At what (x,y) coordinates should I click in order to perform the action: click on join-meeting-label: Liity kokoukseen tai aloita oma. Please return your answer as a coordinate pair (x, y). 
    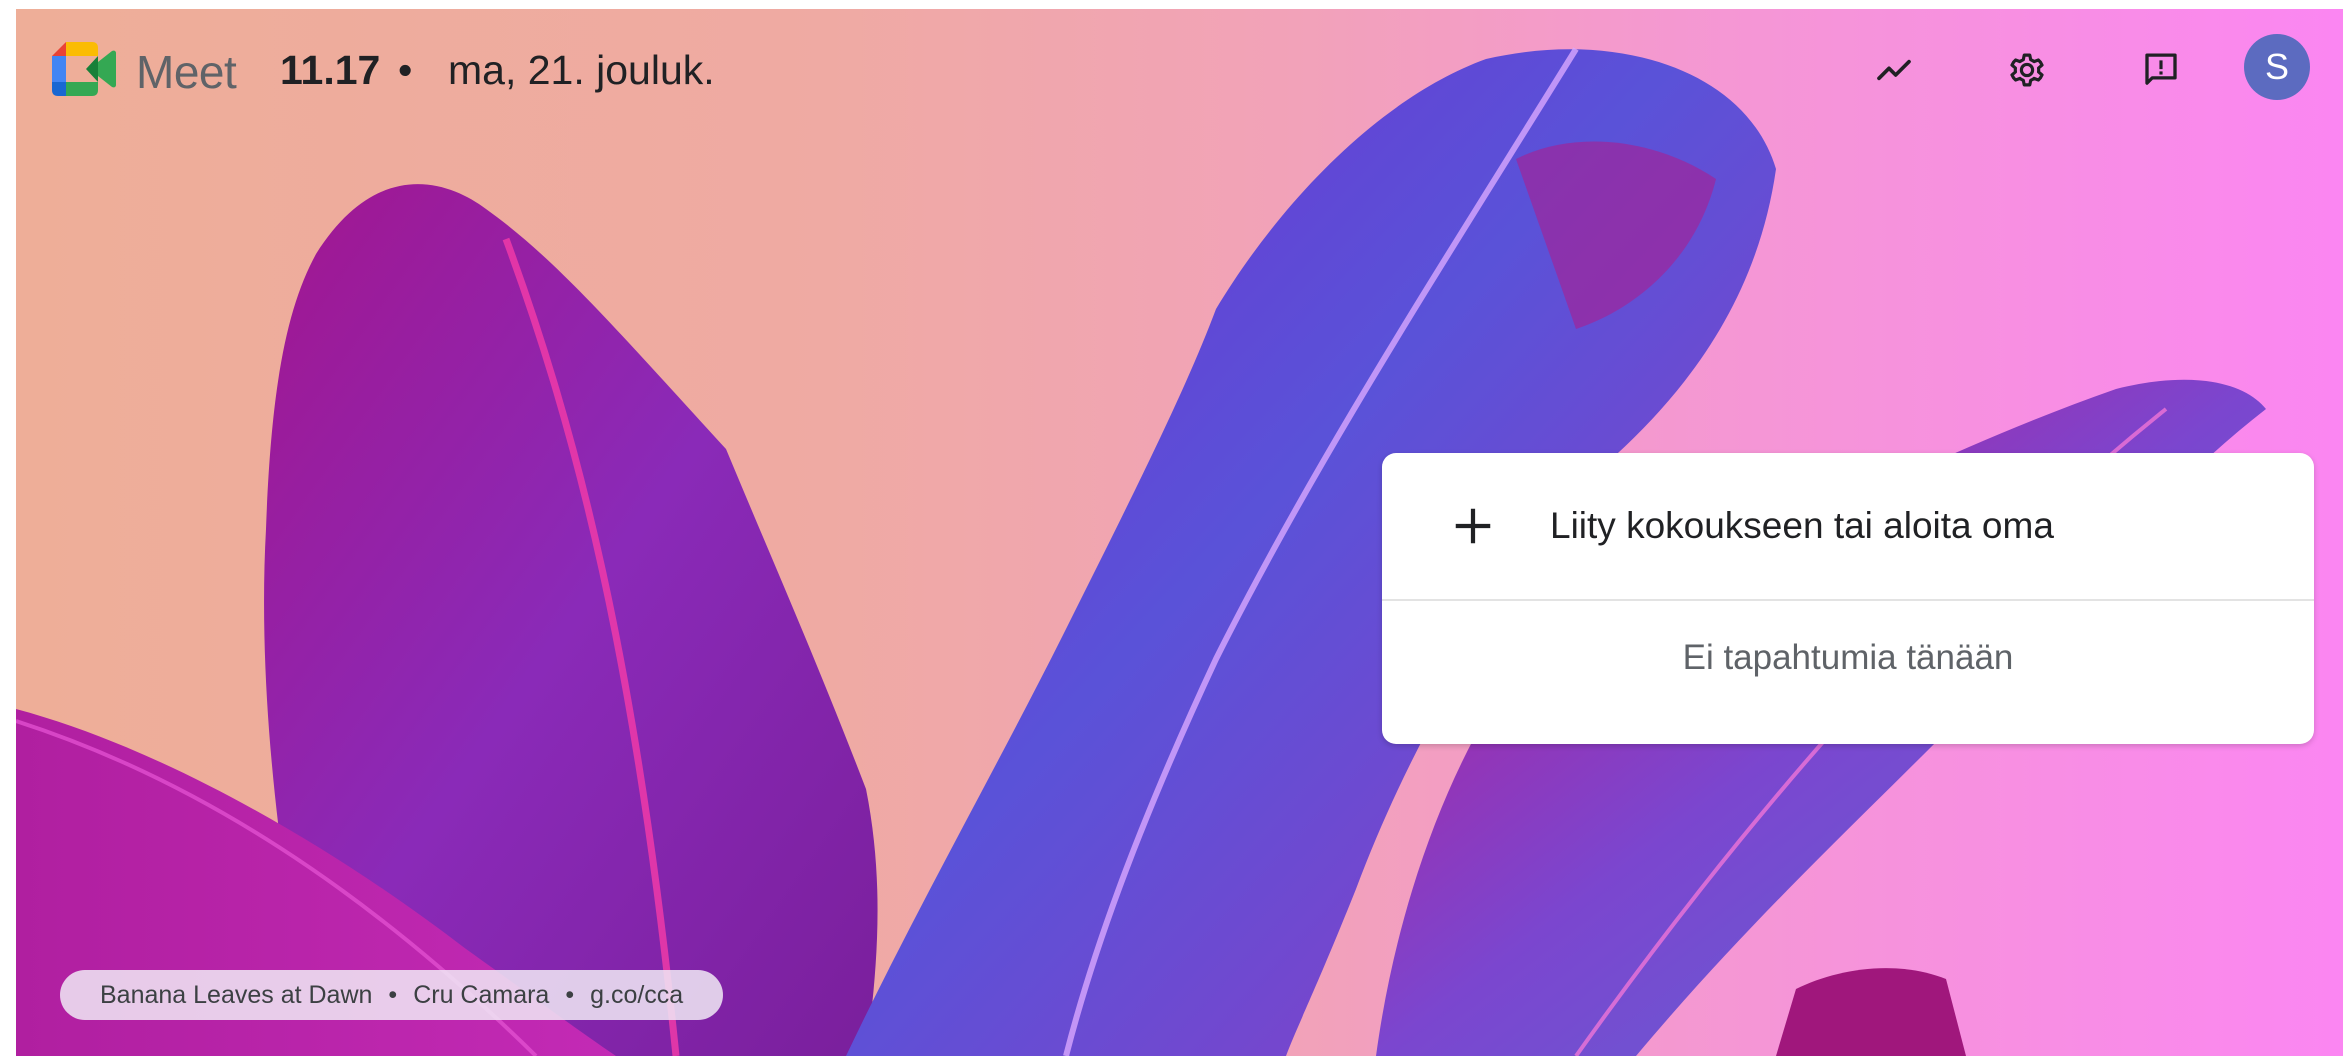
    Looking at the image, I should click on (1802, 525).